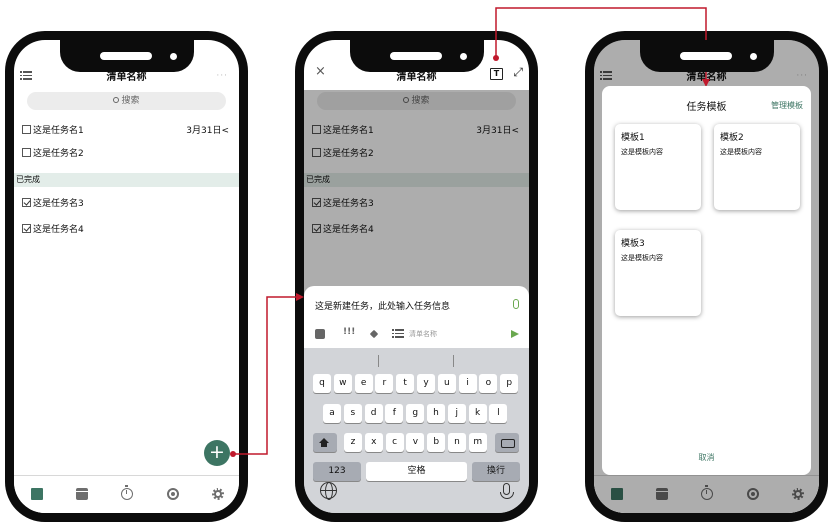  I want to click on template-card: 模板1 这是模板内容, so click(658, 167).